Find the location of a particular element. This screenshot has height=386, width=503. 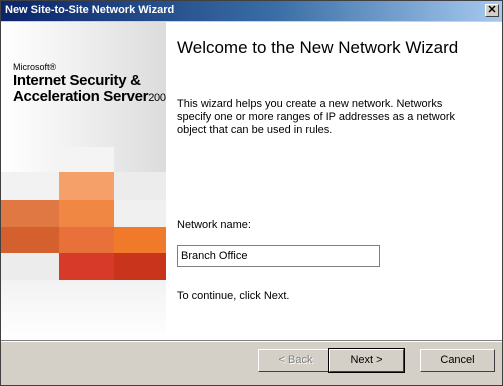

brand-company: Microsoft® is located at coordinates (35, 67).